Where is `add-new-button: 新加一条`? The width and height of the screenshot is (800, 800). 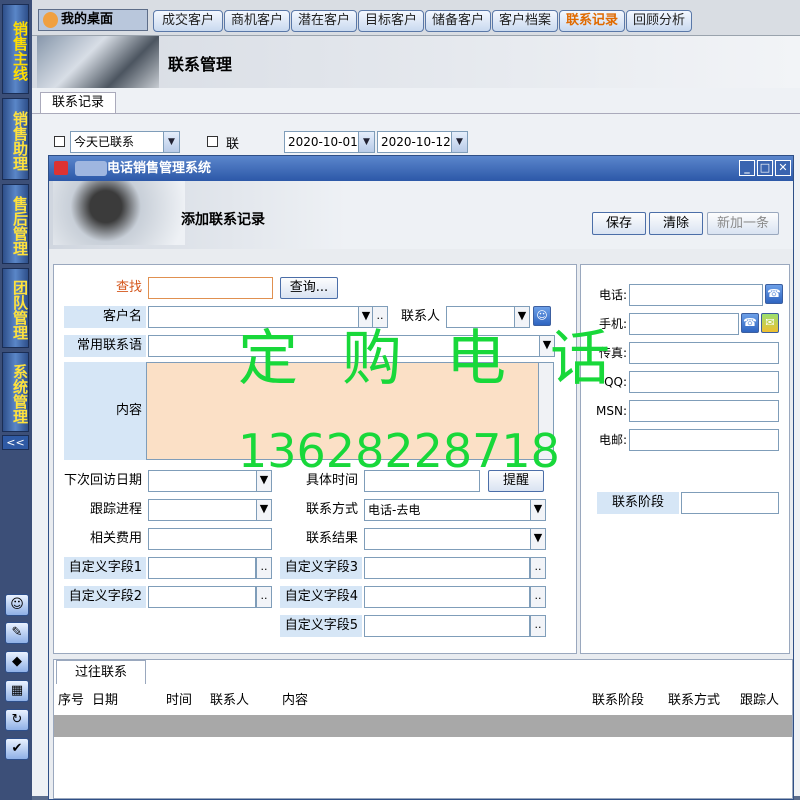
add-new-button: 新加一条 is located at coordinates (743, 223).